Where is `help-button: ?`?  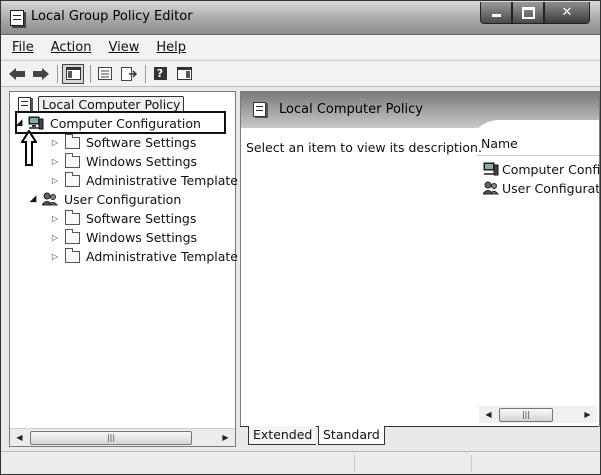 help-button: ? is located at coordinates (160, 74).